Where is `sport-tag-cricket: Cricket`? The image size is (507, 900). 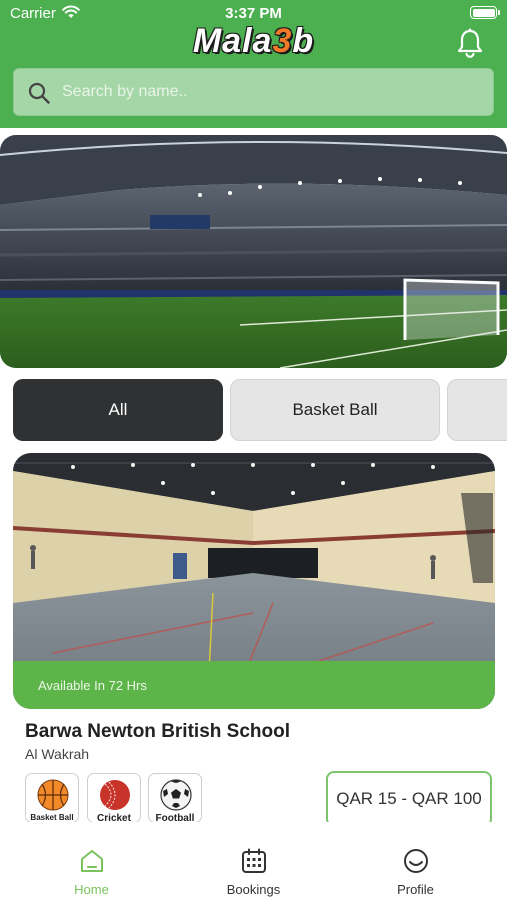
sport-tag-cricket: Cricket is located at coordinates (114, 798).